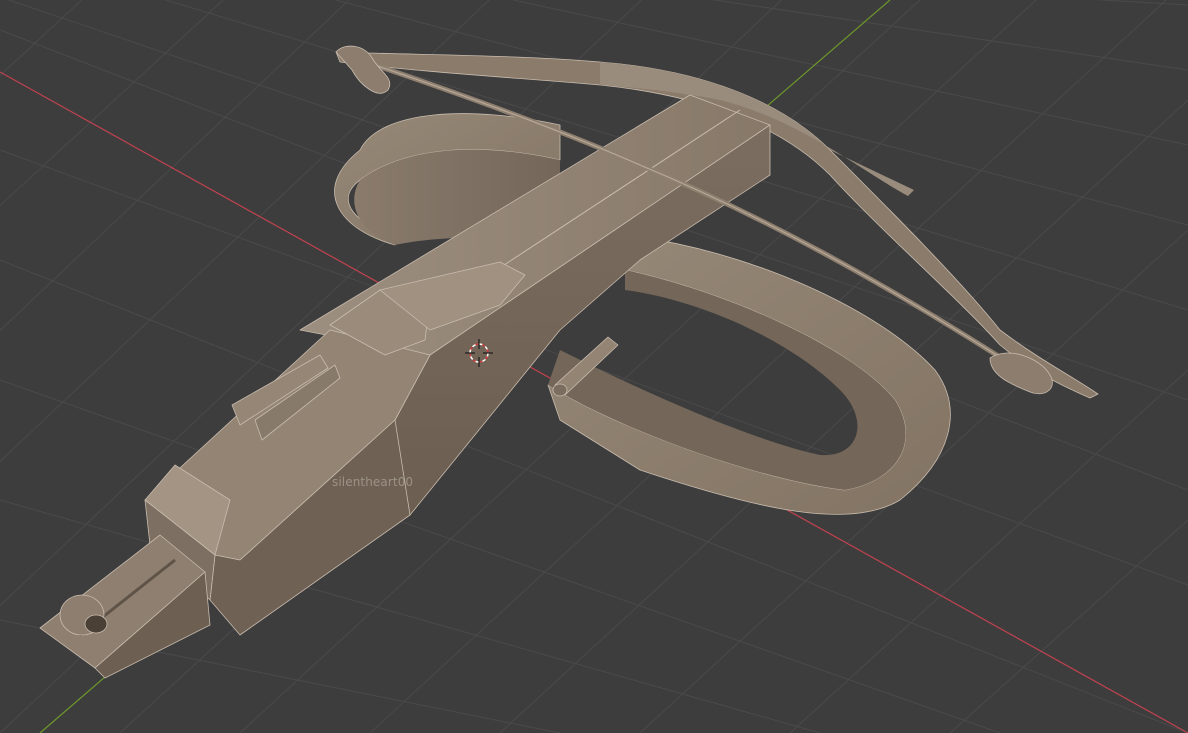 The height and width of the screenshot is (733, 1188). What do you see at coordinates (96, 624) in the screenshot?
I see `butt-loop-hole` at bounding box center [96, 624].